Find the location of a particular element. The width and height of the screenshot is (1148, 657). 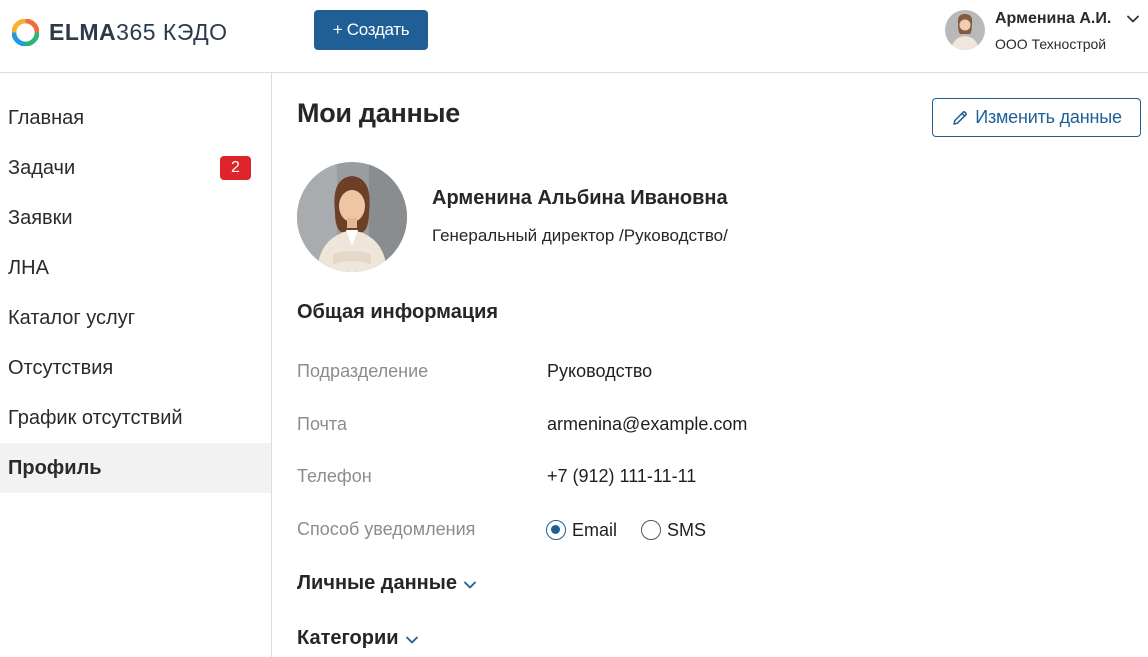

create-button: + Создать is located at coordinates (371, 30).